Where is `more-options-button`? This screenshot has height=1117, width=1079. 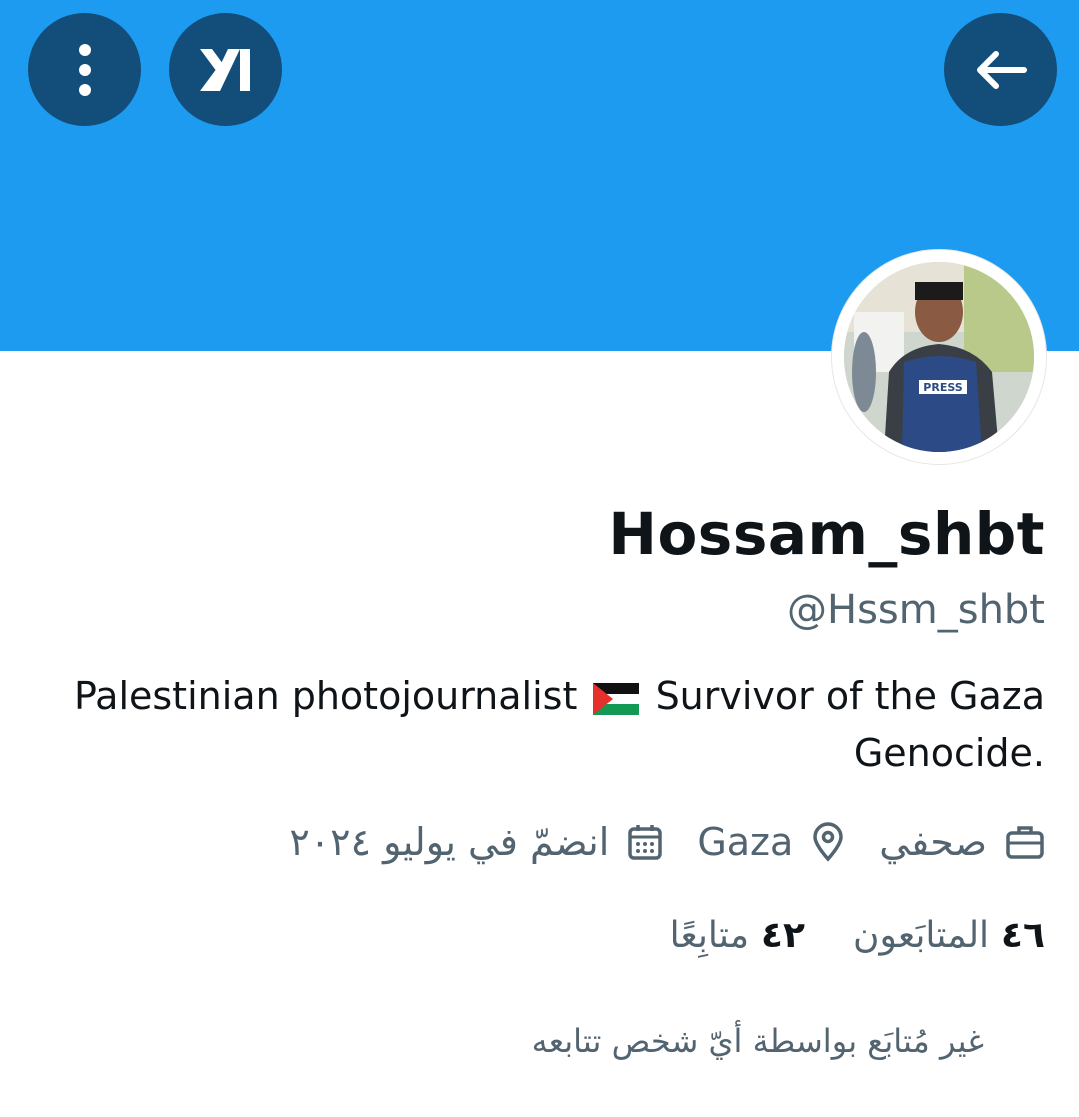
more-options-button is located at coordinates (84, 69).